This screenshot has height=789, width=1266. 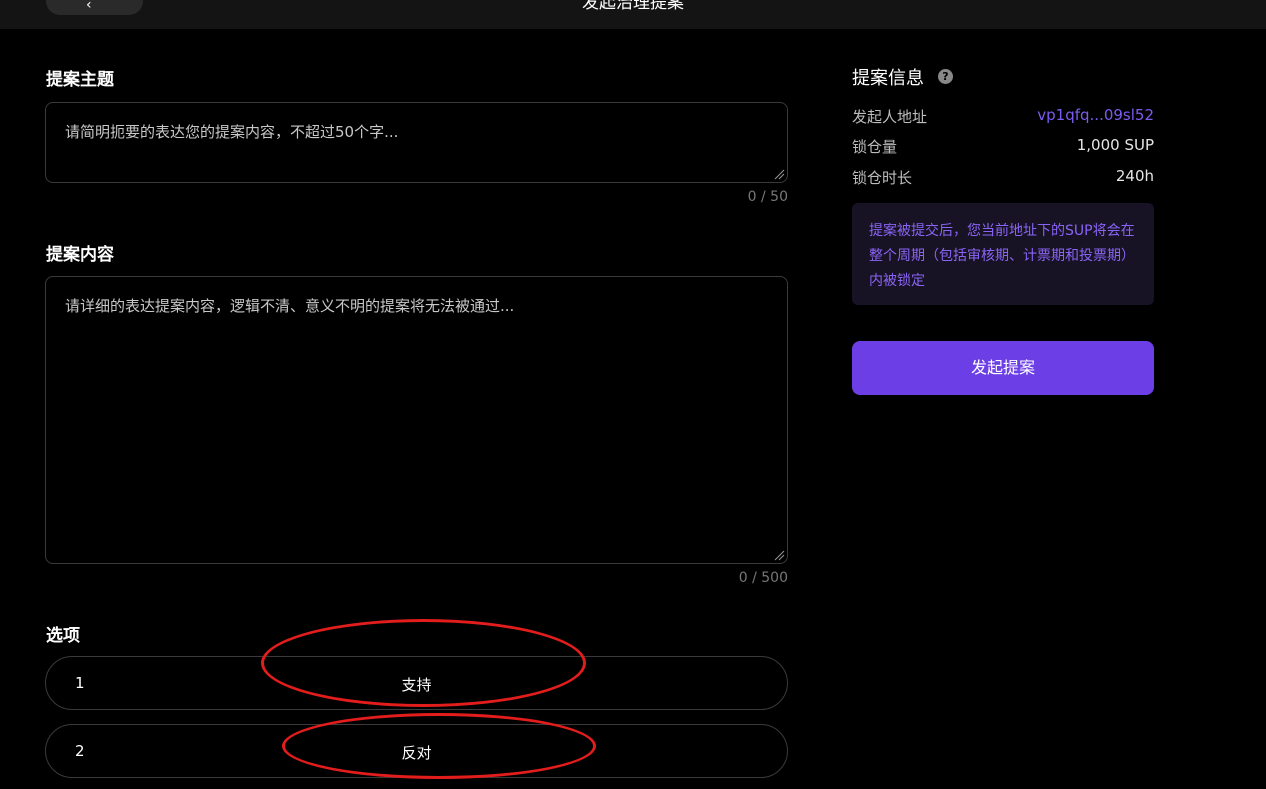 I want to click on options-label: 选项, so click(x=63, y=636).